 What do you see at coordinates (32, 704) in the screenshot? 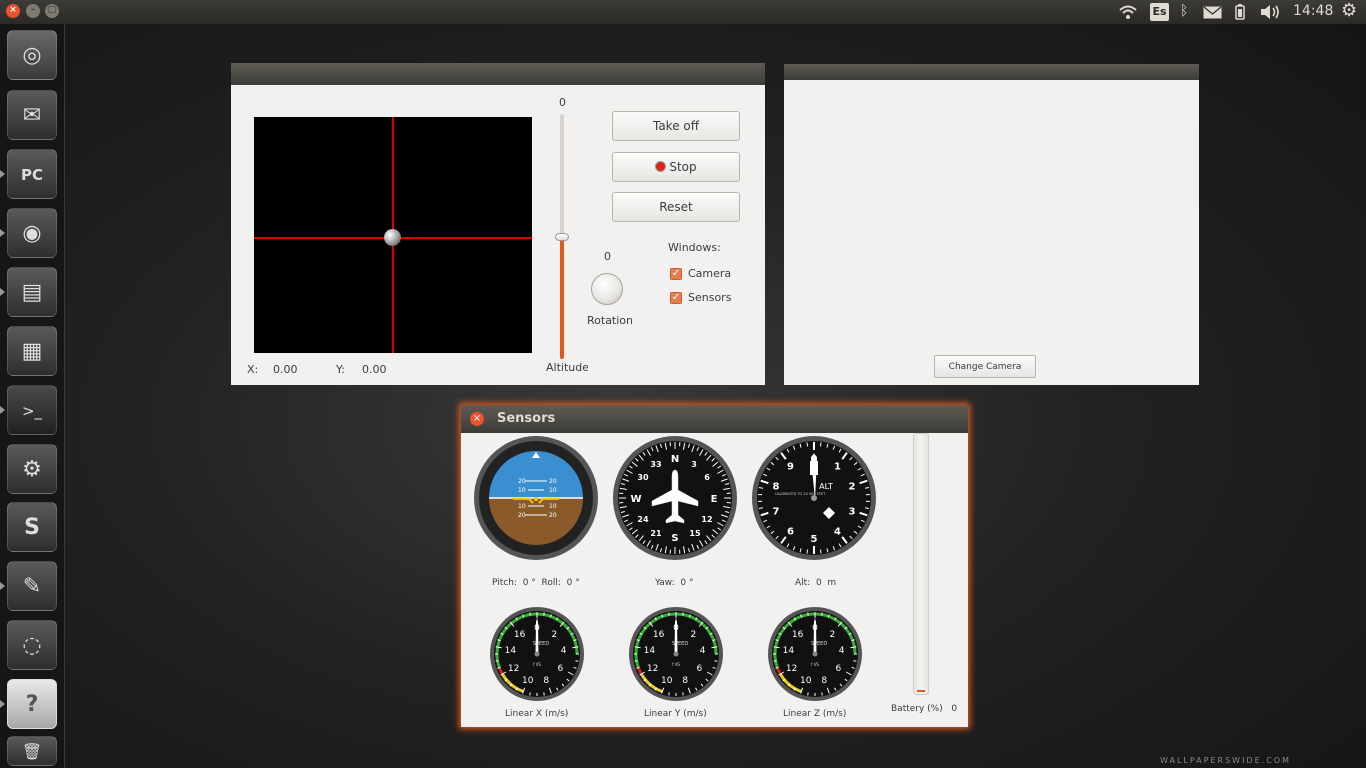
I see `help-icon: ?` at bounding box center [32, 704].